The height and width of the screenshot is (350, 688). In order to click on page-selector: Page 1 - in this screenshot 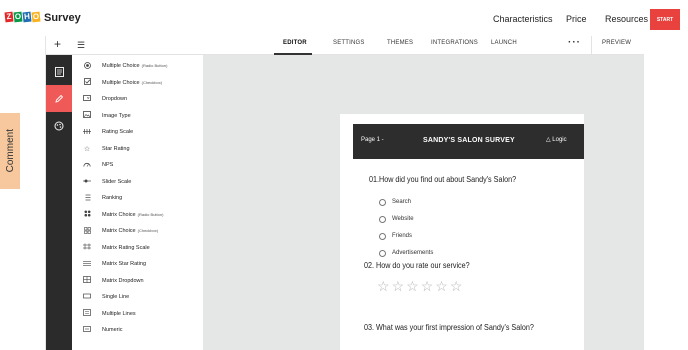, I will do `click(372, 140)`.